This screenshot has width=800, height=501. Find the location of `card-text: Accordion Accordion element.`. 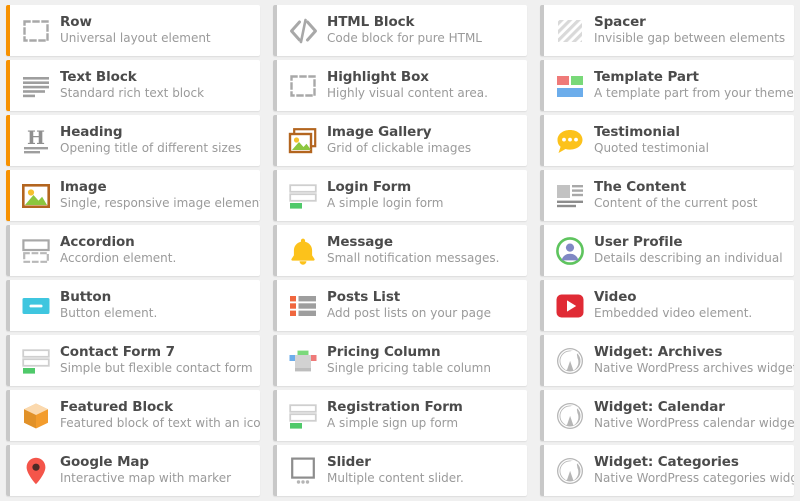

card-text: Accordion Accordion element. is located at coordinates (117, 250).